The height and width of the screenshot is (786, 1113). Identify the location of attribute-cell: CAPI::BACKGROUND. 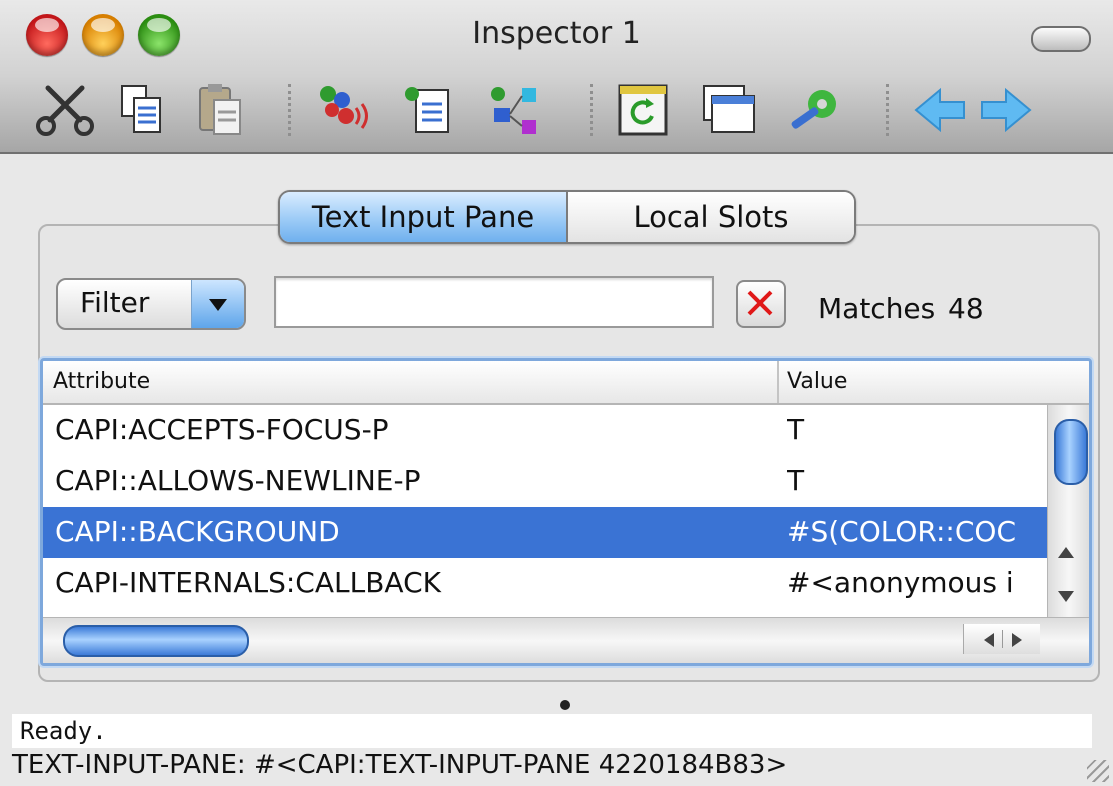
(197, 531).